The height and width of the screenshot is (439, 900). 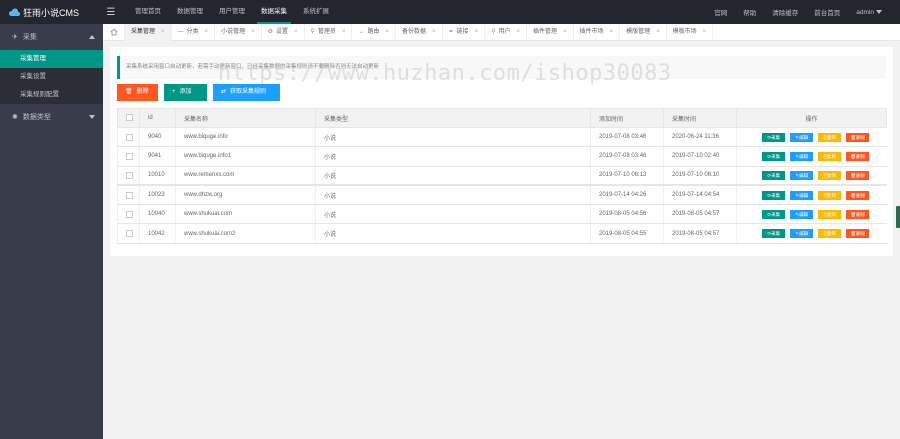 I want to click on tab-links: ⚭ 链接 ×, so click(x=464, y=32).